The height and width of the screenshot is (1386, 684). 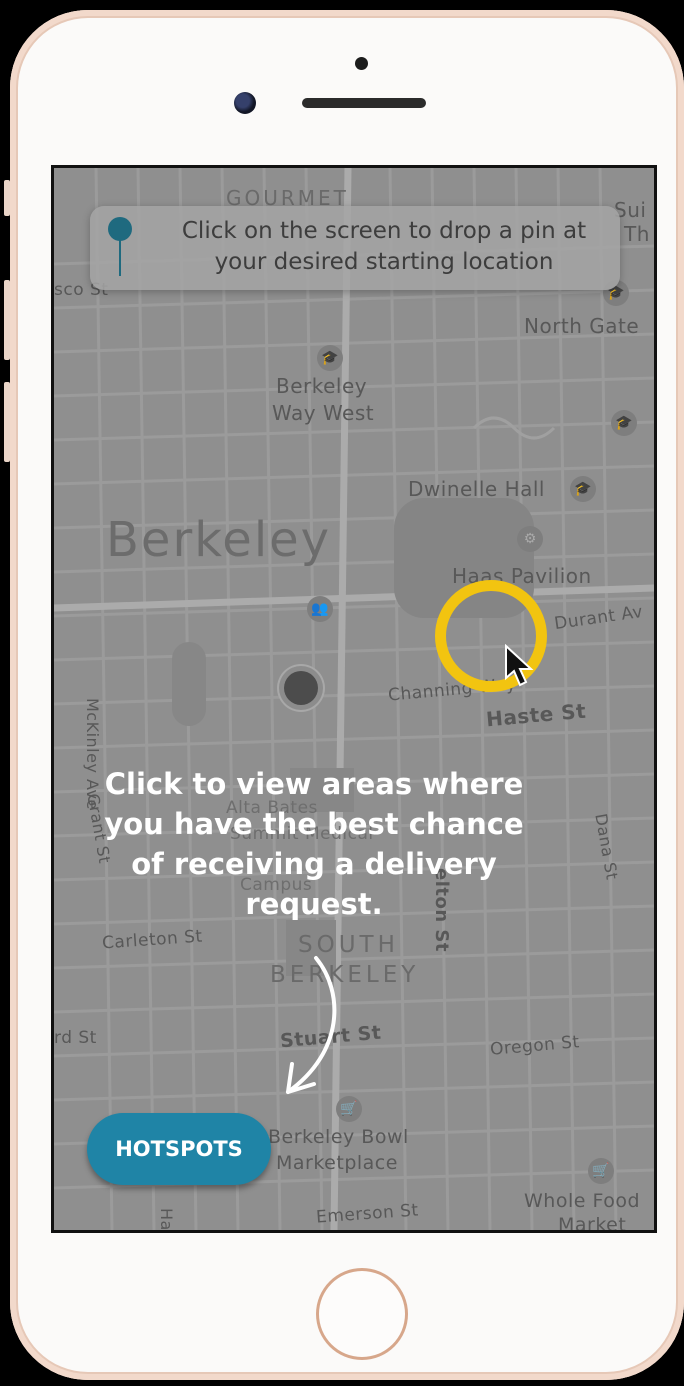 What do you see at coordinates (582, 1201) in the screenshot?
I see `place-label-whole-foods-1: Whole Food` at bounding box center [582, 1201].